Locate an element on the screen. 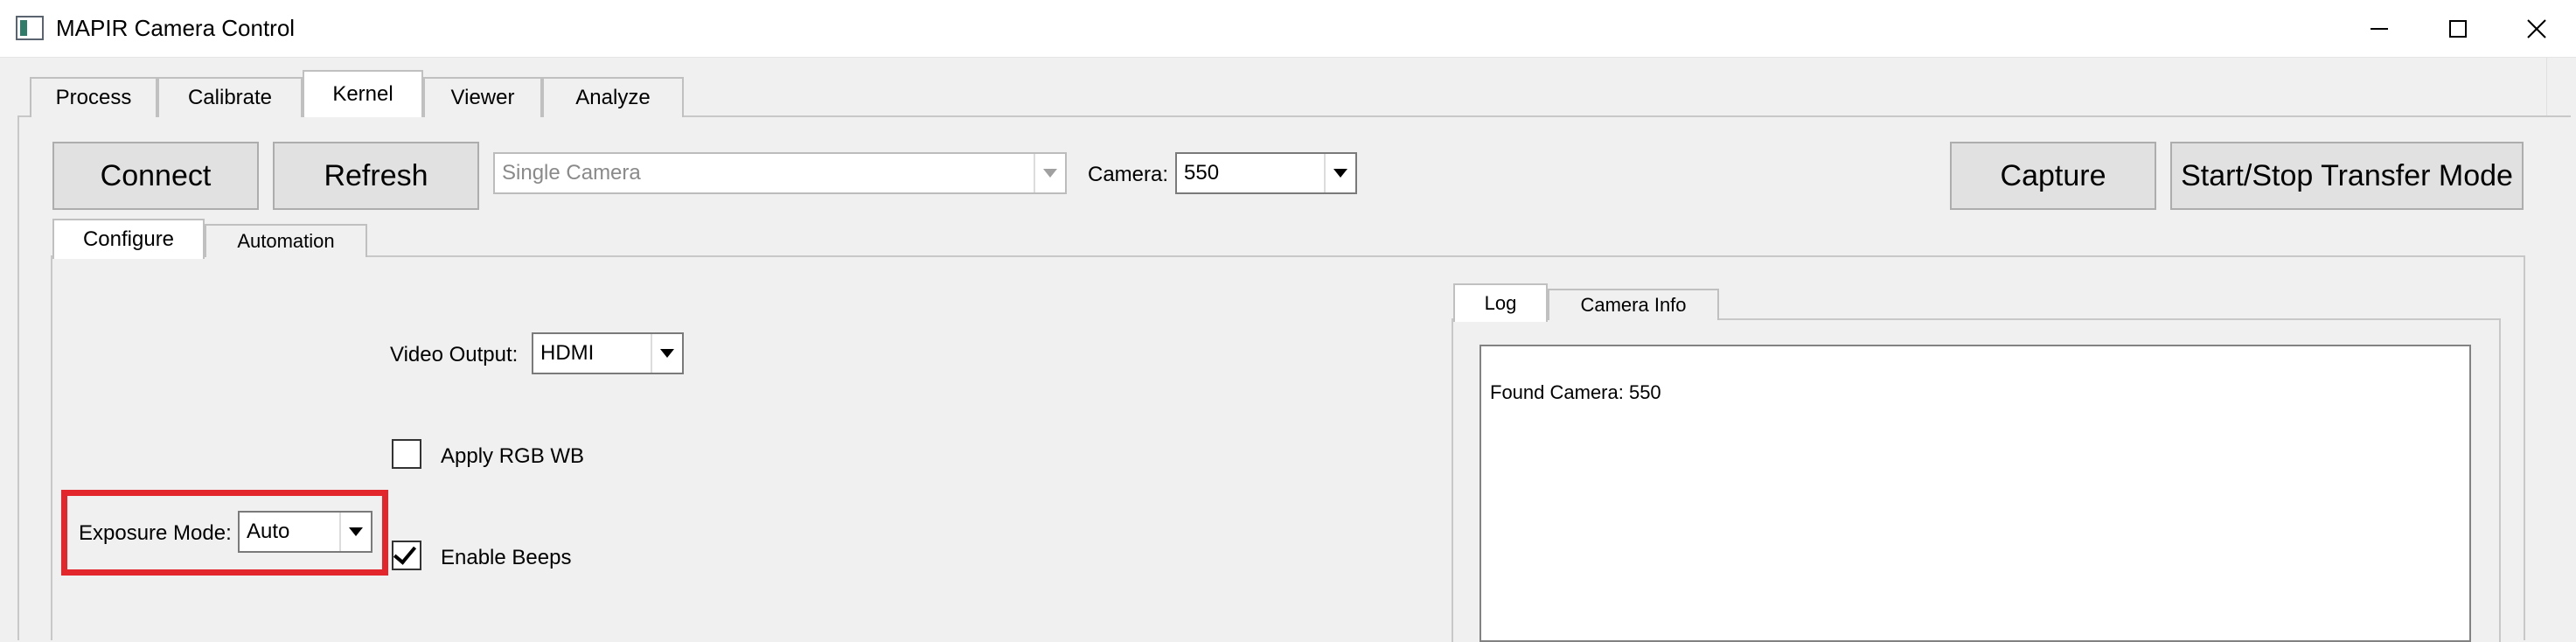  camera-label: Camera: is located at coordinates (1128, 175).